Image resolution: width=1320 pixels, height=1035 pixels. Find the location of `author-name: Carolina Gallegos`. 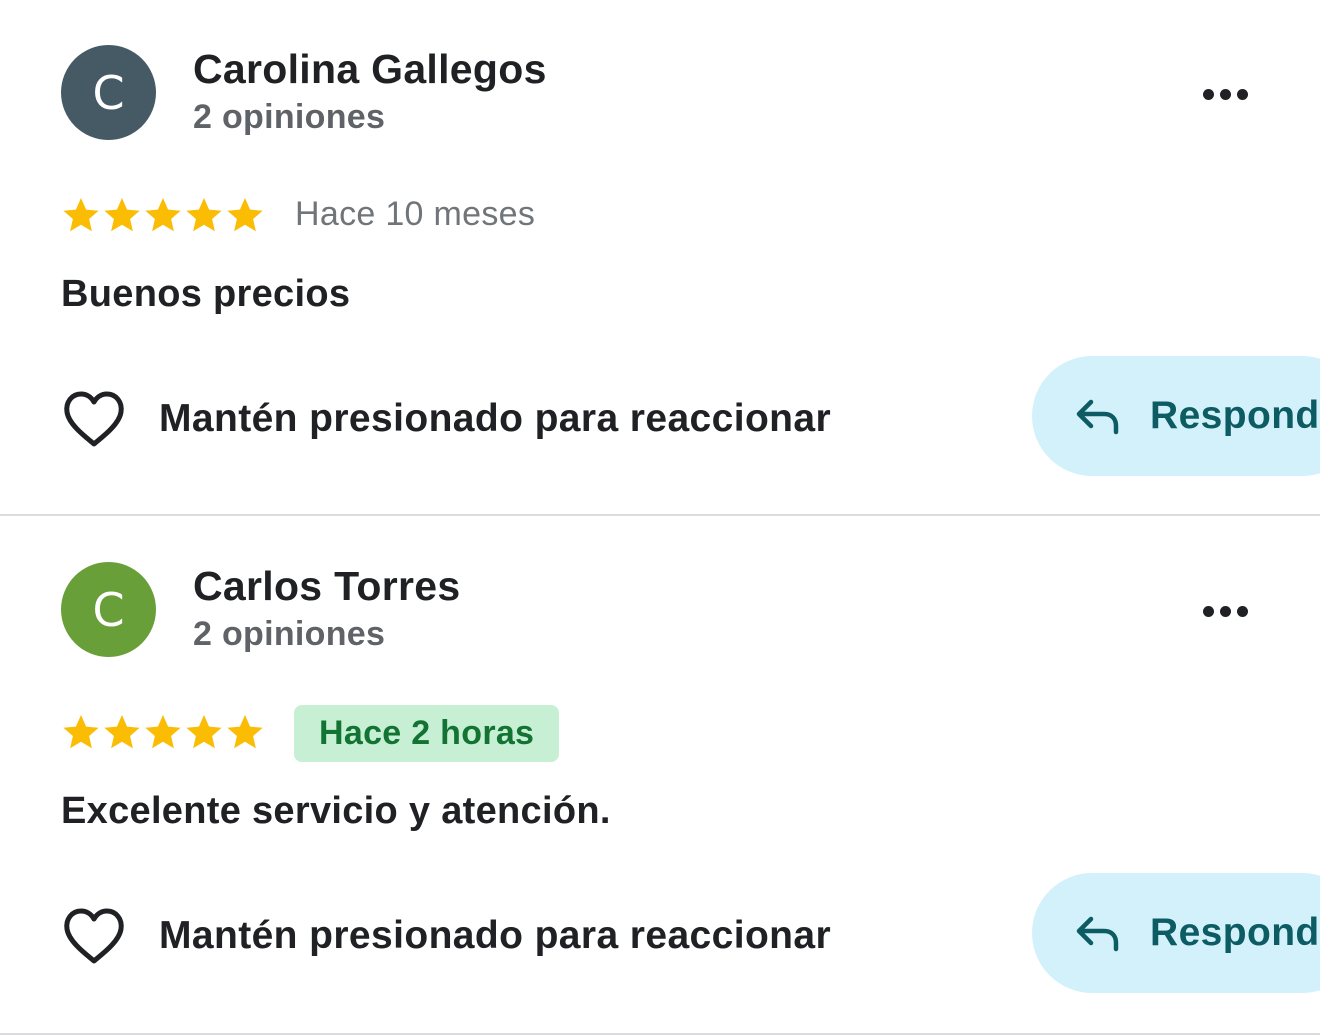

author-name: Carolina Gallegos is located at coordinates (370, 69).